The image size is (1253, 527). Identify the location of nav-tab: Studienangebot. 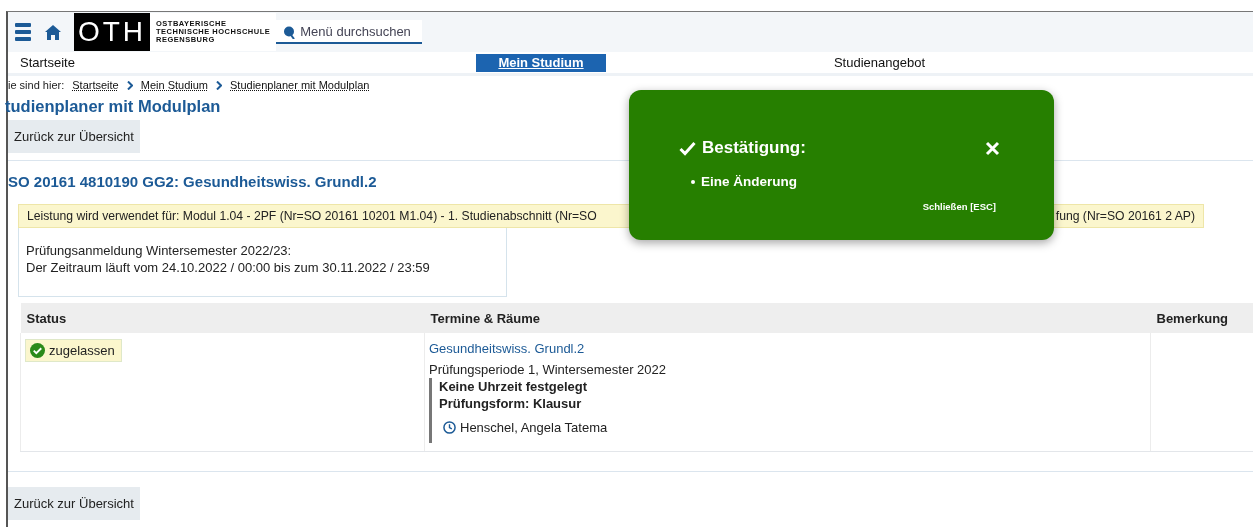
(879, 62).